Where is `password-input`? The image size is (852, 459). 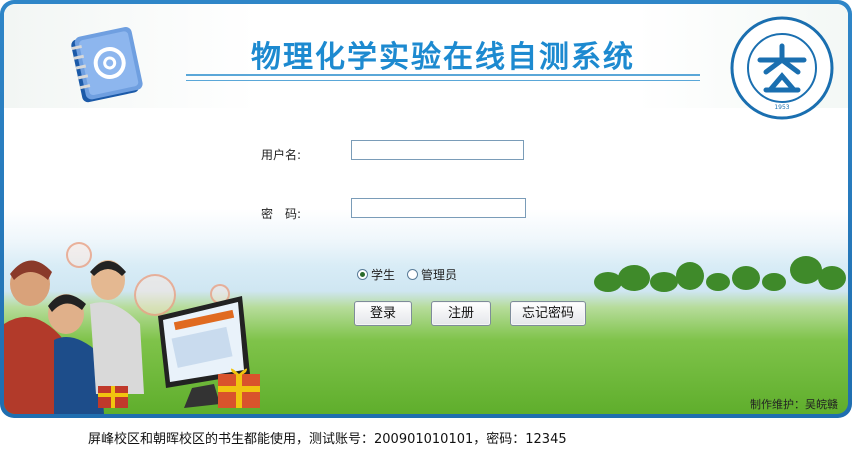
password-input is located at coordinates (438, 208).